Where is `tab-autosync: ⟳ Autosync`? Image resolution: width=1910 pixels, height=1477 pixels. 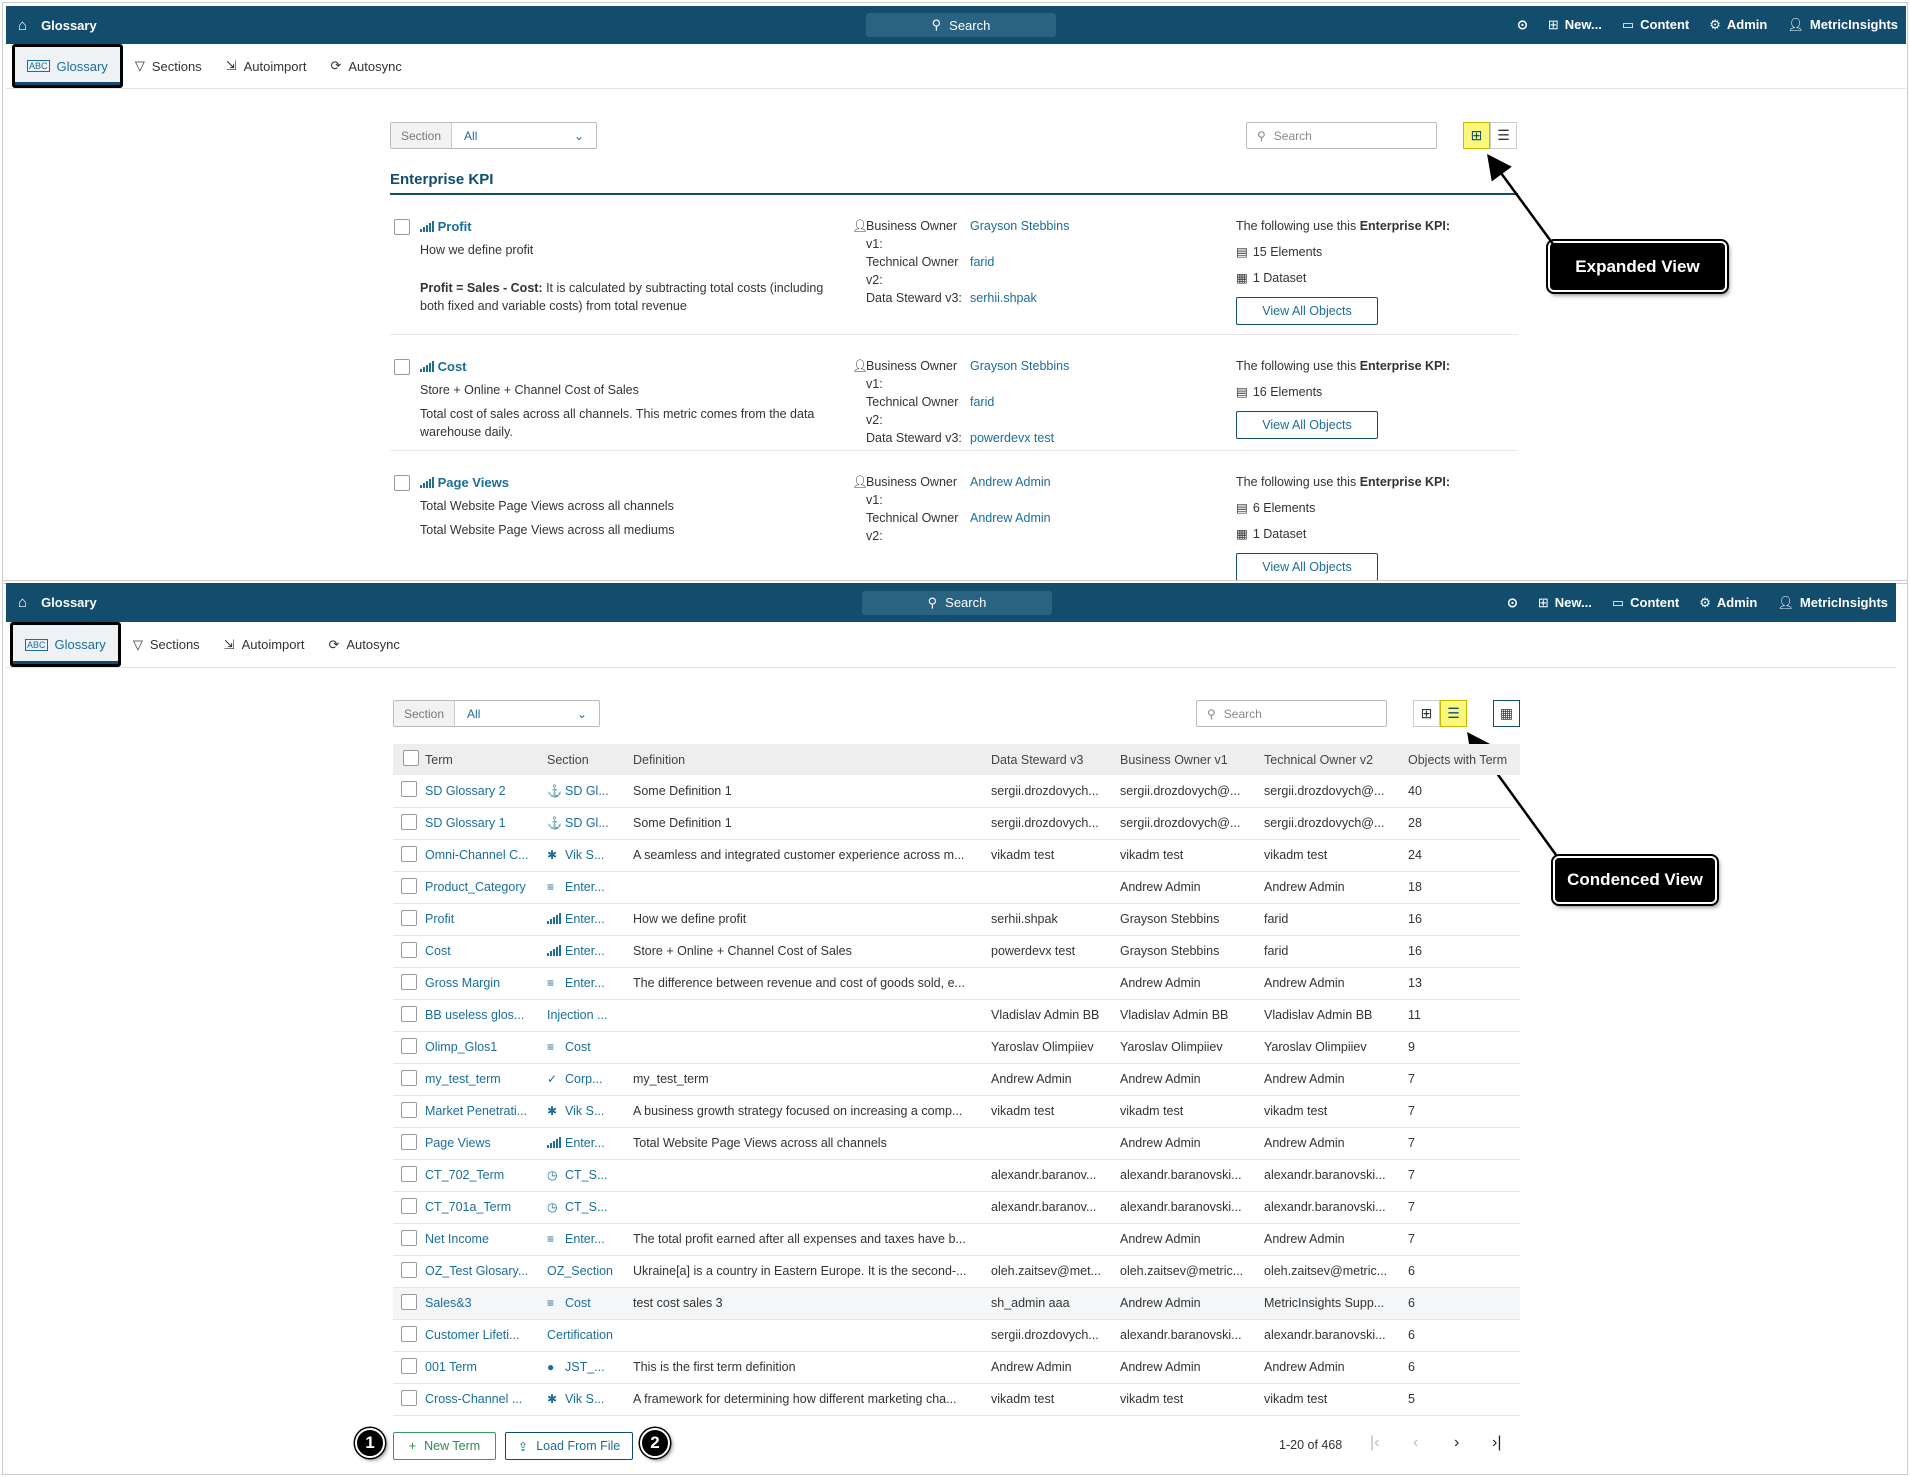 tab-autosync: ⟳ Autosync is located at coordinates (363, 644).